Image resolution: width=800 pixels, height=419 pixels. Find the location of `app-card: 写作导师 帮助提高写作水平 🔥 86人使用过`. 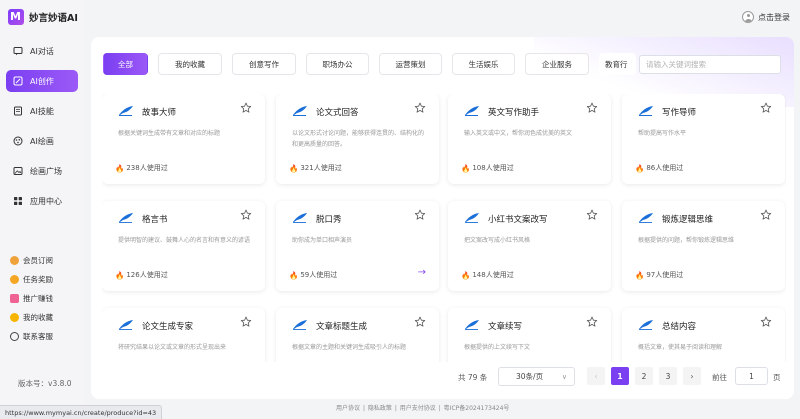

app-card: 写作导师 帮助提高写作水平 🔥 86人使用过 is located at coordinates (703, 139).